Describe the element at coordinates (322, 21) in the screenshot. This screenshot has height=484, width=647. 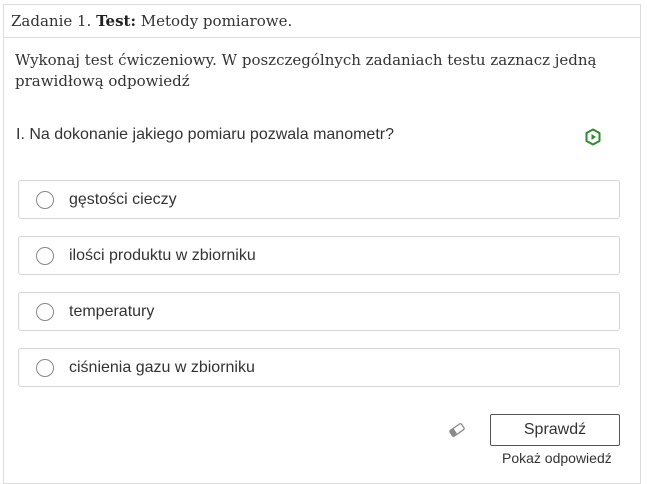
I see `exercise-header: Zadanie 1. Test: Metody pomiarowe.` at that location.